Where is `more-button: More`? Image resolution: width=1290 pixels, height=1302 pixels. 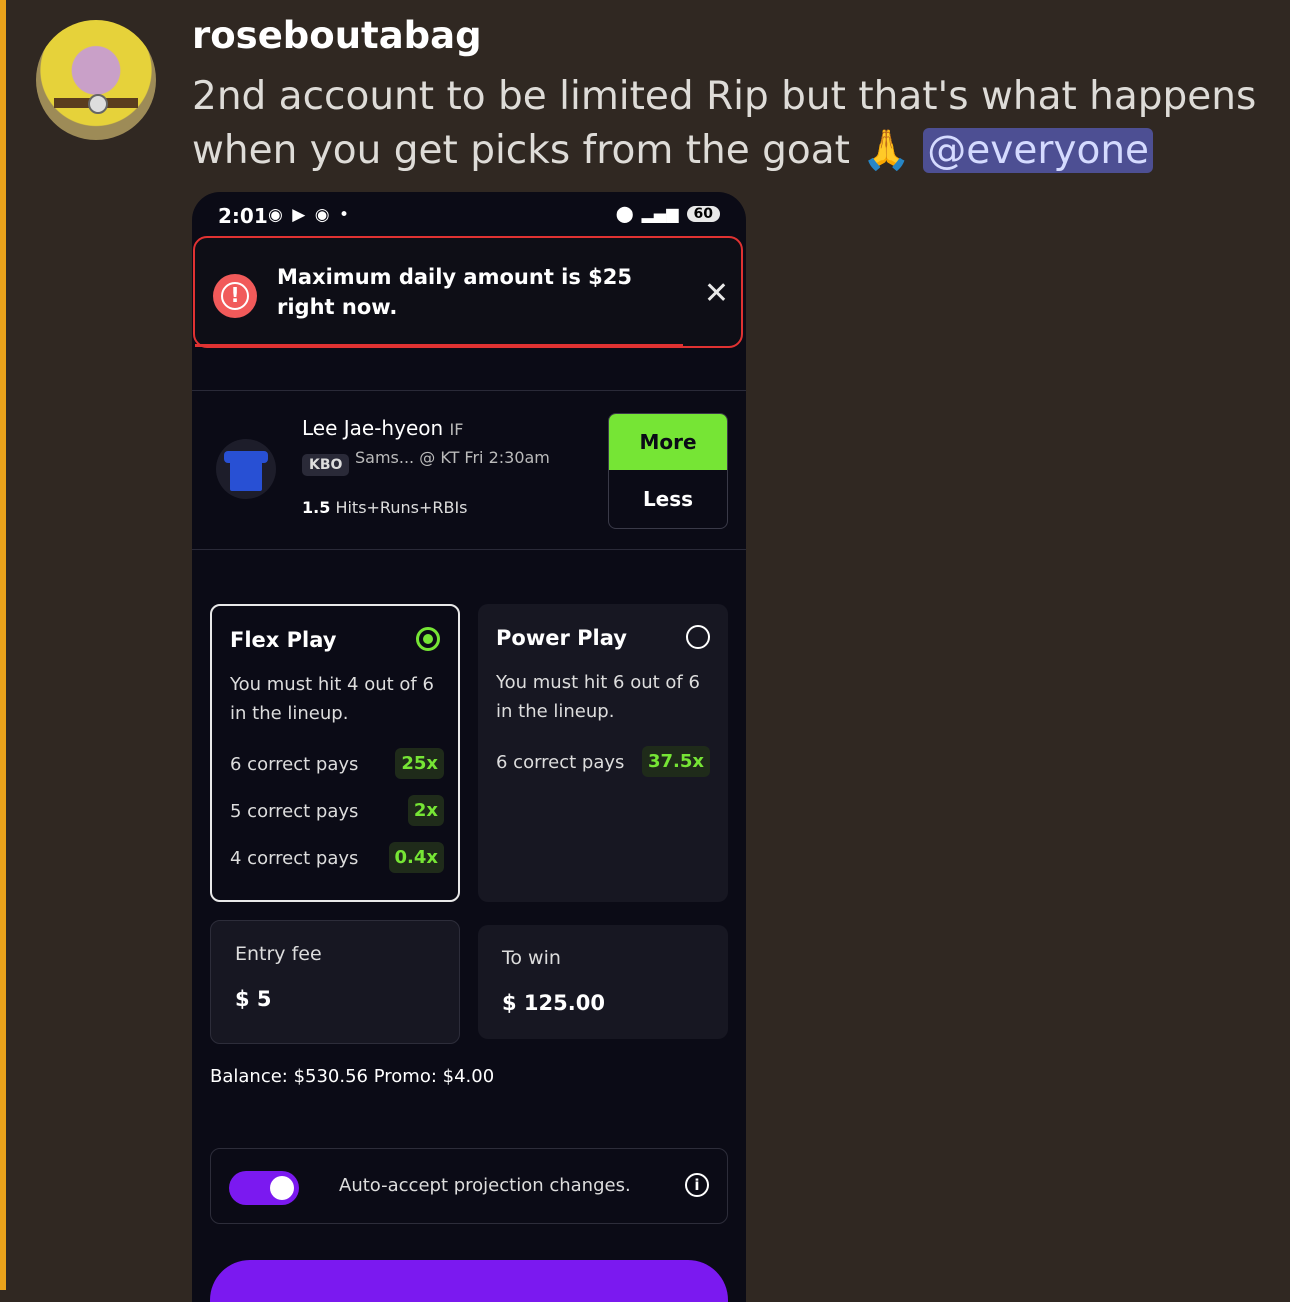
more-button: More is located at coordinates (668, 442).